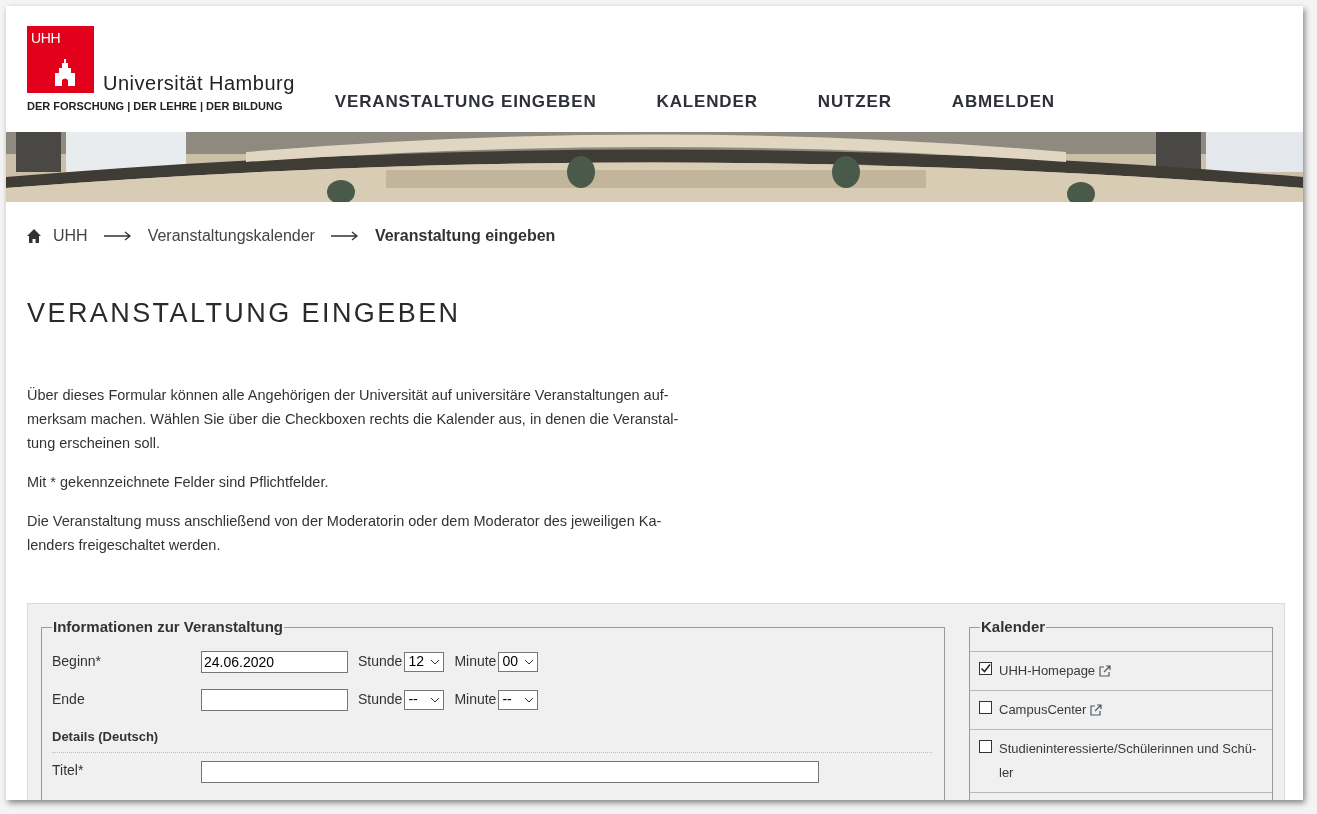  What do you see at coordinates (168, 627) in the screenshot?
I see `fieldset-legend: Informationen zur Veranstaltung` at bounding box center [168, 627].